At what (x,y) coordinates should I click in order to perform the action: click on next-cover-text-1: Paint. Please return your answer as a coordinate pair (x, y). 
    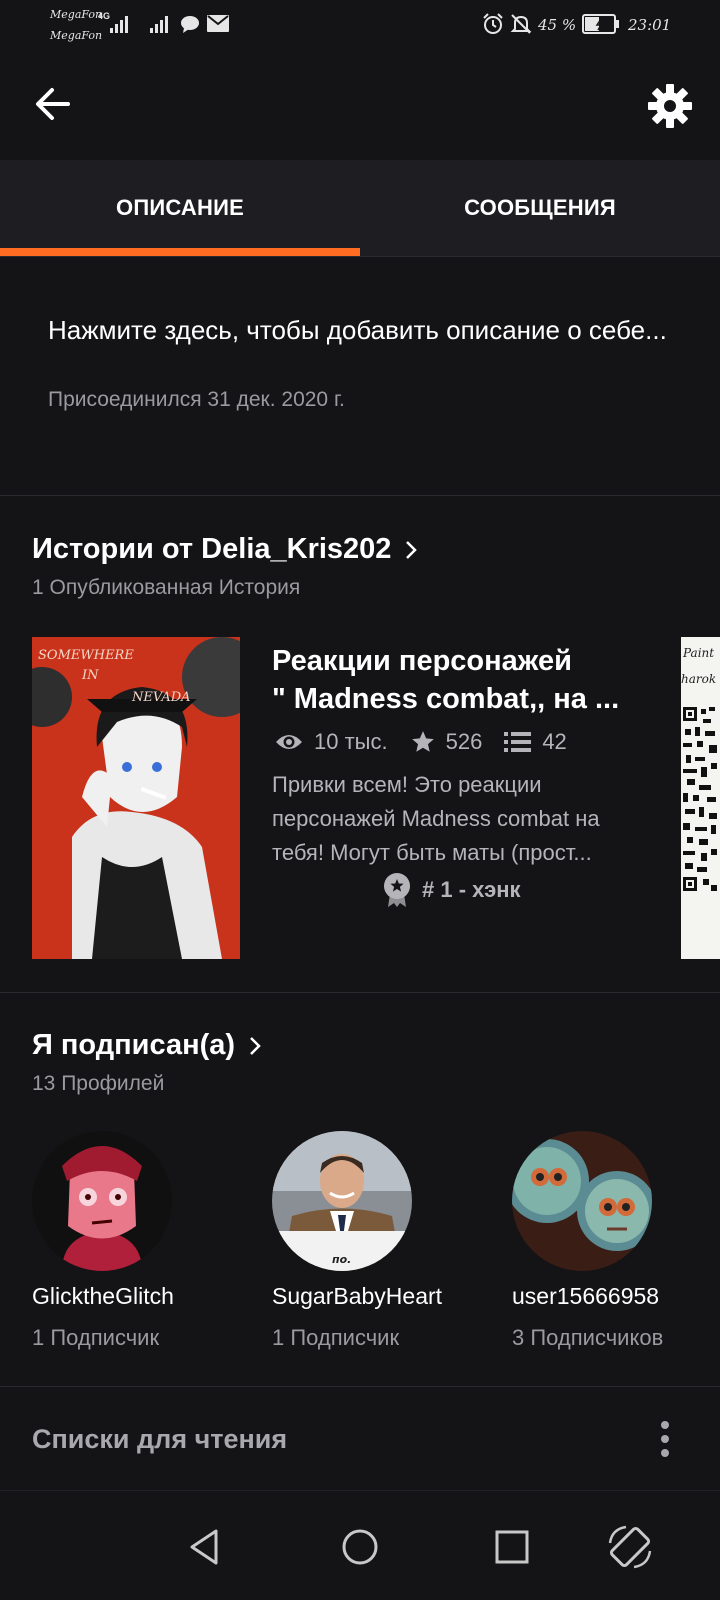
    Looking at the image, I should click on (698, 653).